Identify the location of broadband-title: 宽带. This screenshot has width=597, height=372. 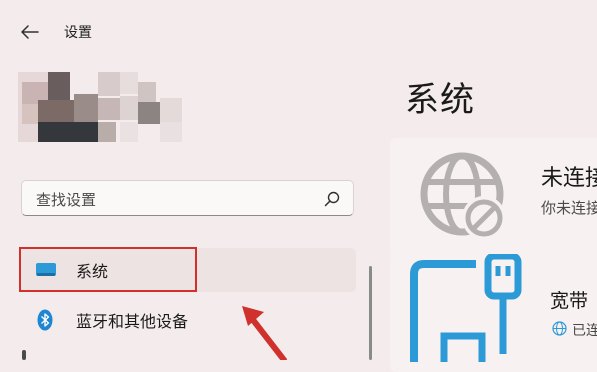
(569, 301).